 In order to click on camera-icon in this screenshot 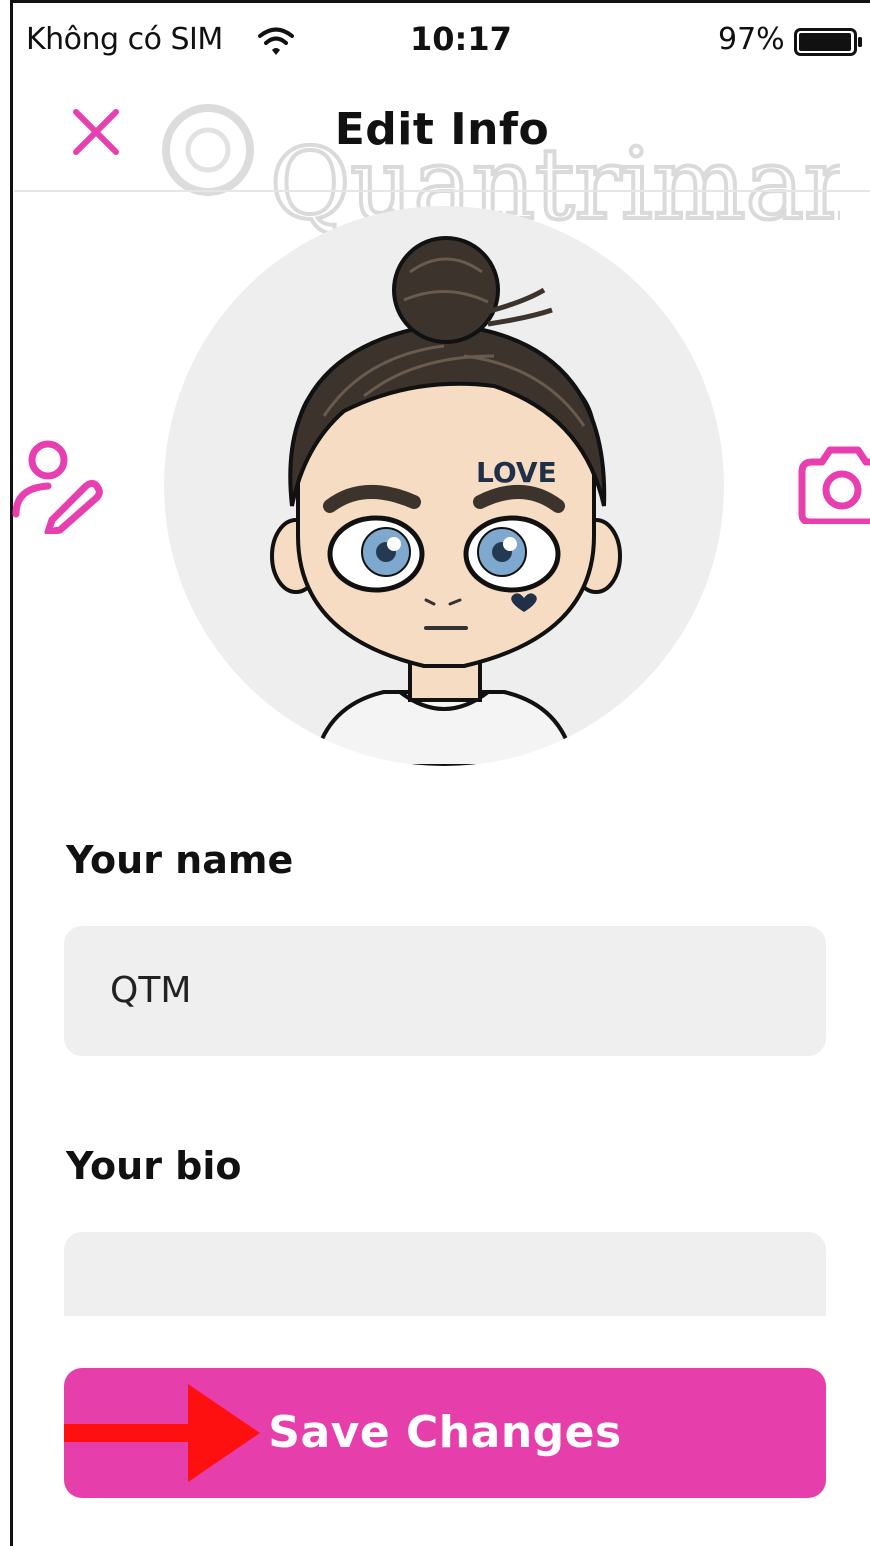, I will do `click(832, 484)`.